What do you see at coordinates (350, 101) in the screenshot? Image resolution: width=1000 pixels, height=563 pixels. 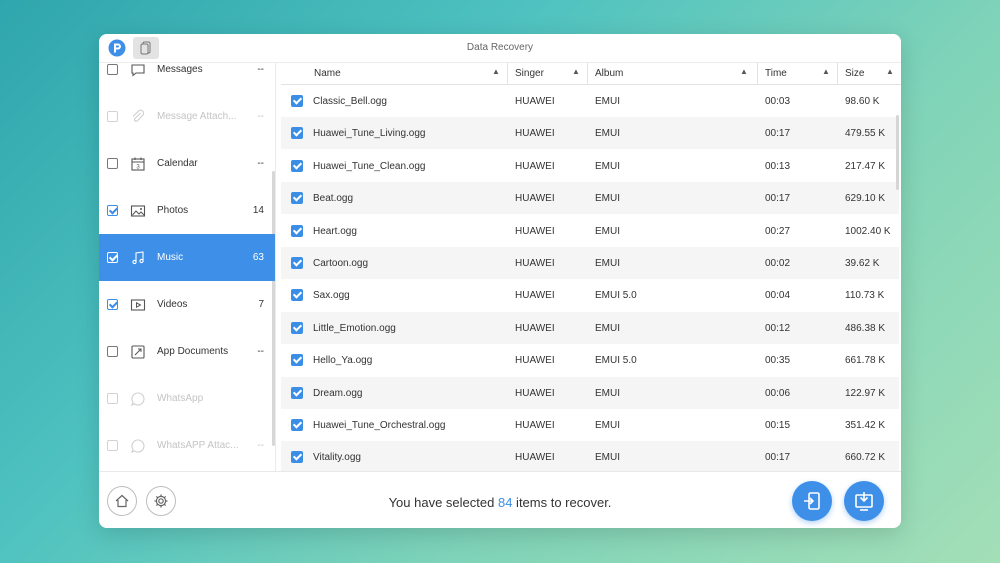 I see `cell-name: Classic_Bell.ogg` at bounding box center [350, 101].